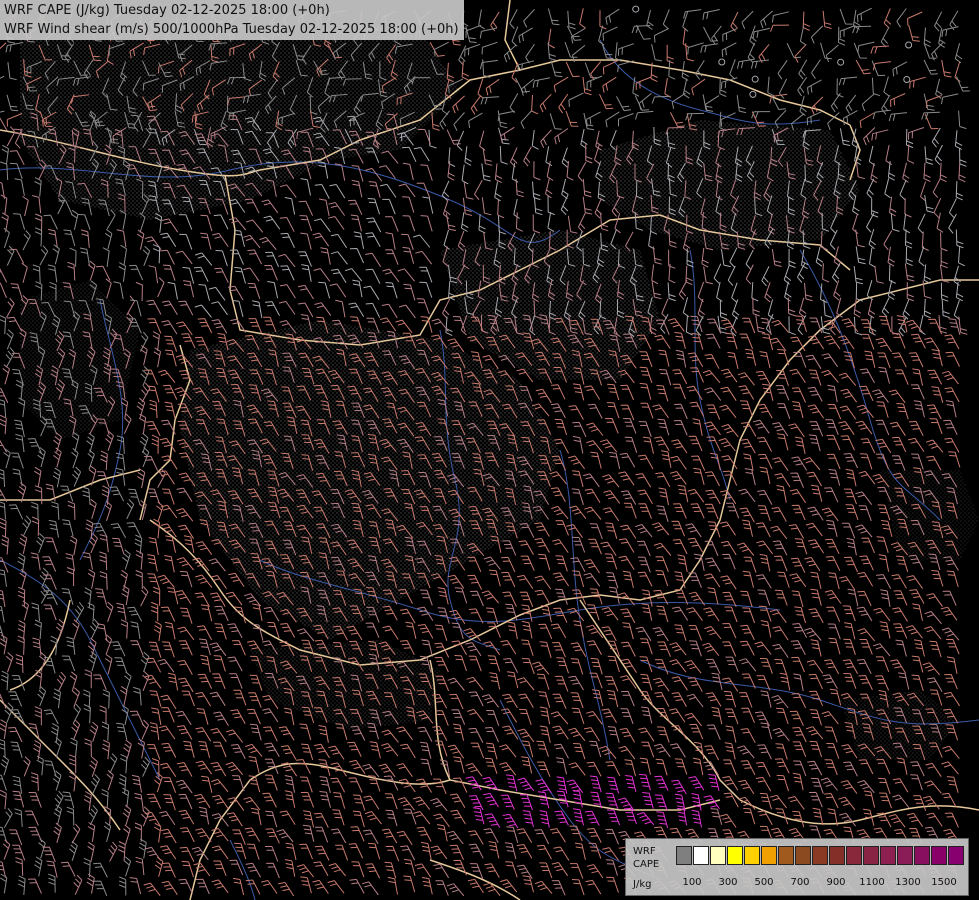 This screenshot has width=979, height=900. I want to click on legend-tick-label: 900, so click(836, 882).